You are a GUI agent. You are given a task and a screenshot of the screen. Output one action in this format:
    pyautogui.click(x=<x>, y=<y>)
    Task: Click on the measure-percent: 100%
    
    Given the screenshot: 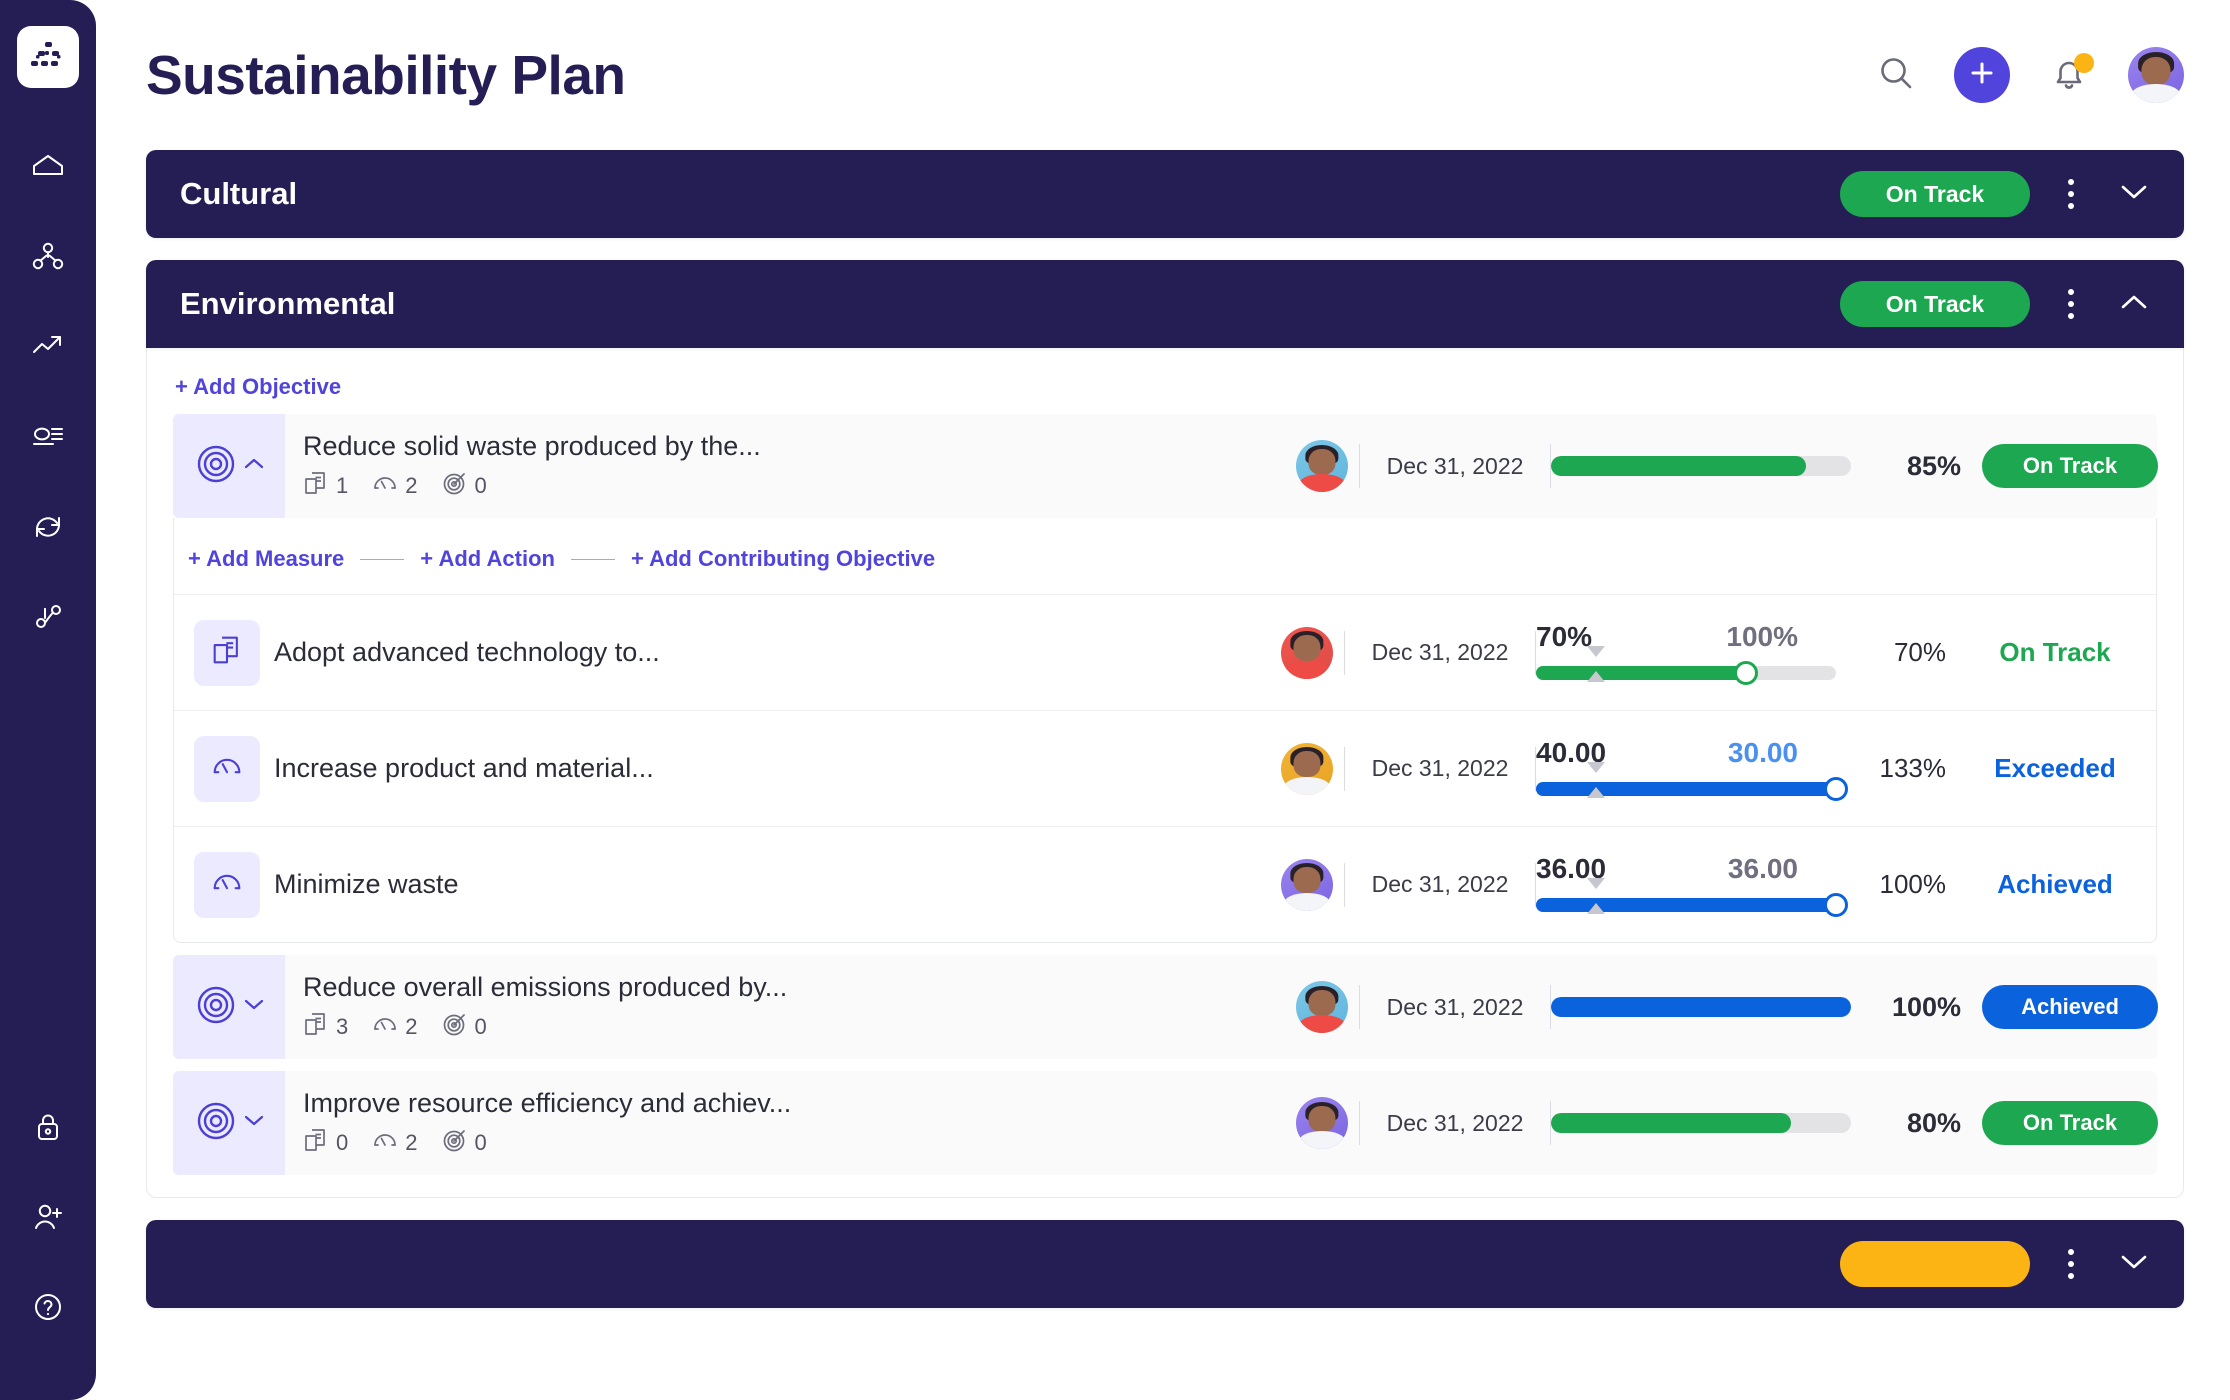 What is the action you would take?
    pyautogui.click(x=1913, y=884)
    